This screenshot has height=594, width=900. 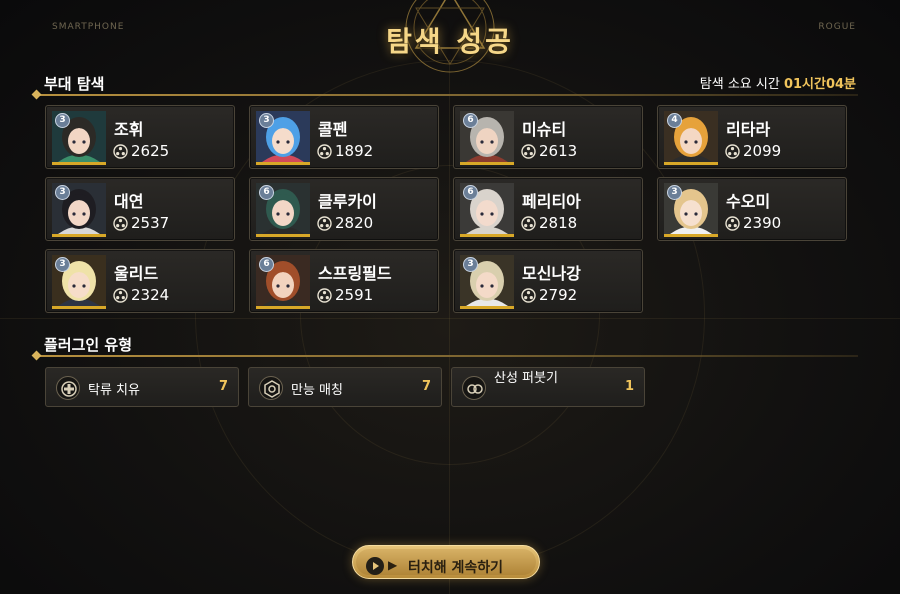 I want to click on exploration-time-label: 탐색 소요 시간, so click(x=739, y=84).